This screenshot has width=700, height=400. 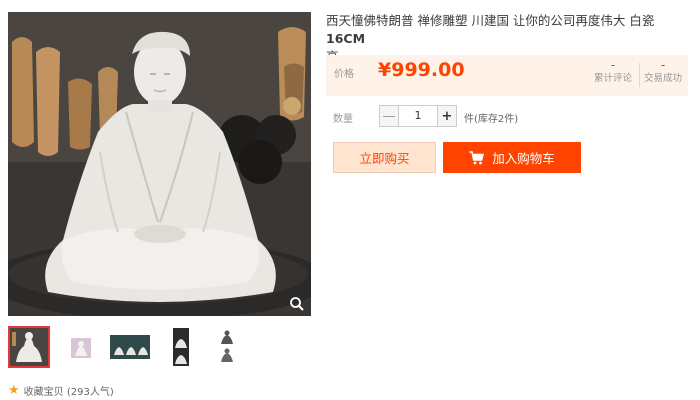 I want to click on review-count-stat: - 累计评论, so click(x=613, y=72).